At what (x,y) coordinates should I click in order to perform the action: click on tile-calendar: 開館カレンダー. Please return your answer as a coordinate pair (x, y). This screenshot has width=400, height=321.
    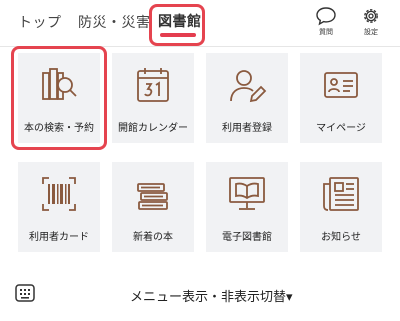
    Looking at the image, I should click on (153, 98).